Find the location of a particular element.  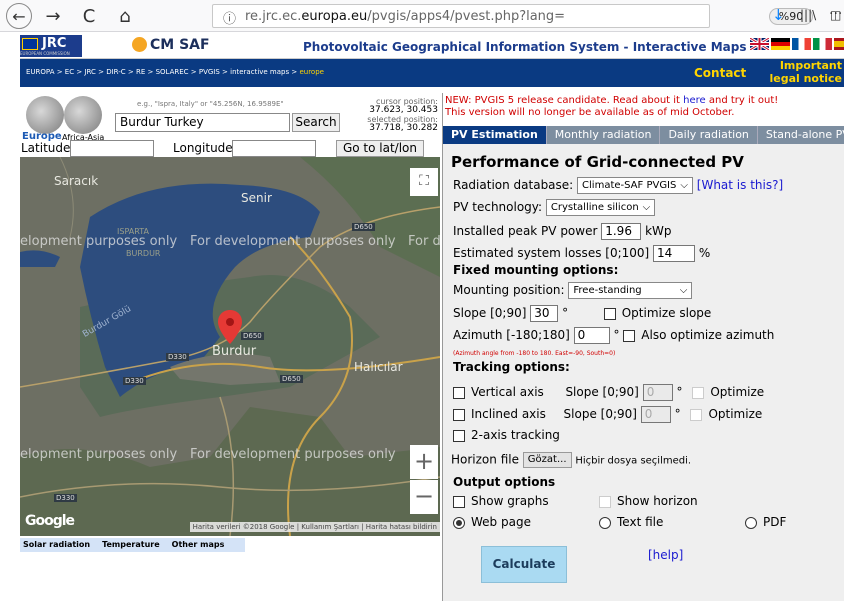

map-tab-other: Other maps is located at coordinates (198, 545).